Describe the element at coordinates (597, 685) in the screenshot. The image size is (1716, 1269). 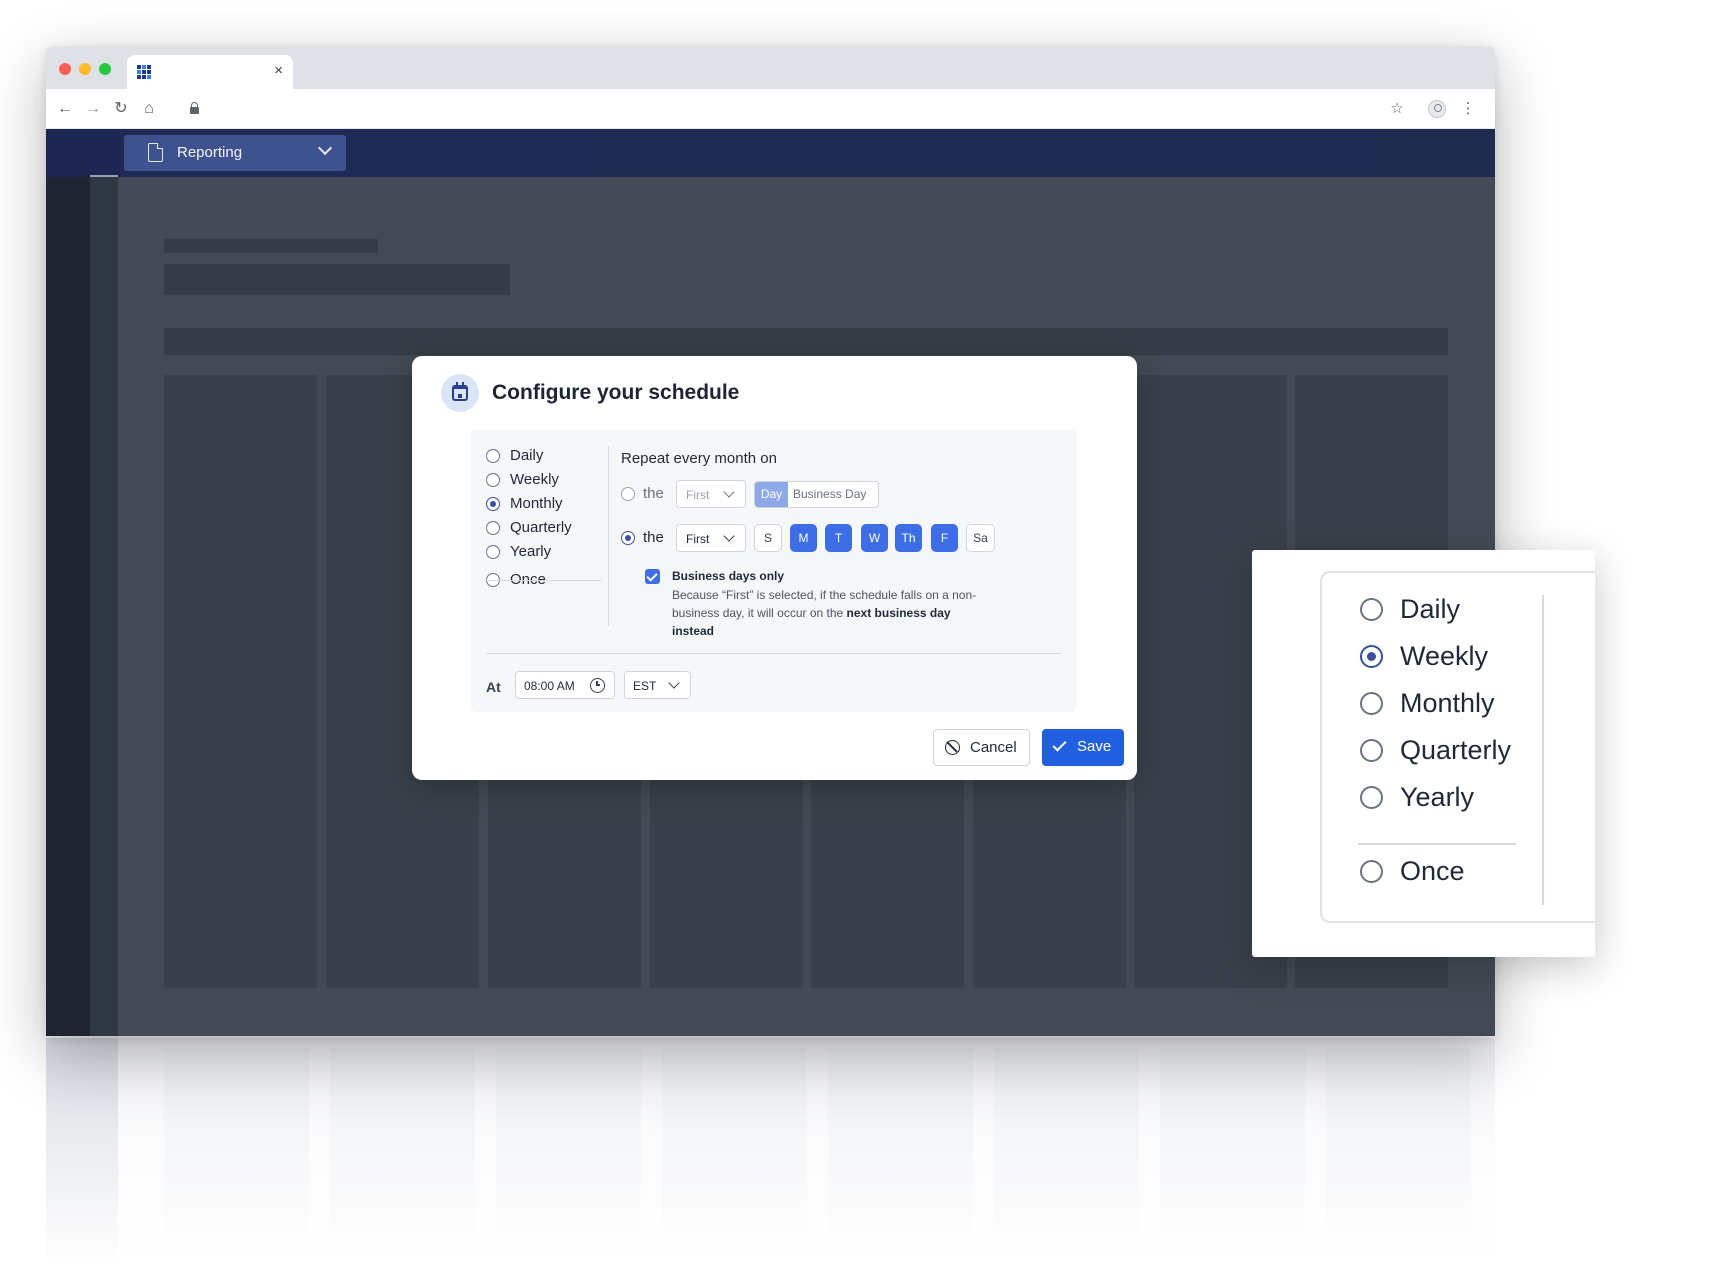
I see `clock-icon` at that location.